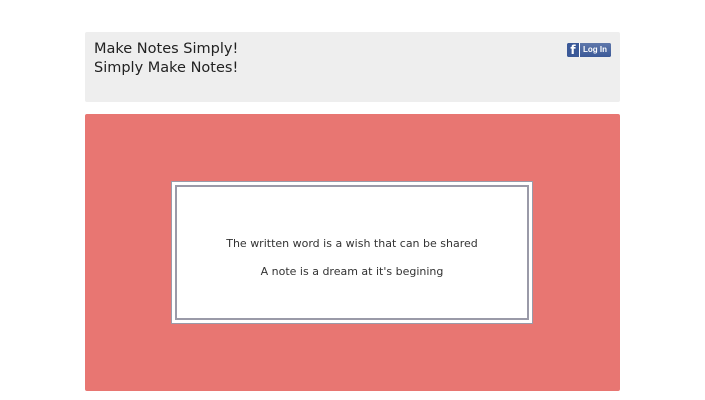 The image size is (705, 400). What do you see at coordinates (166, 49) in the screenshot?
I see `tagline-line-1: Make Notes Simply!` at bounding box center [166, 49].